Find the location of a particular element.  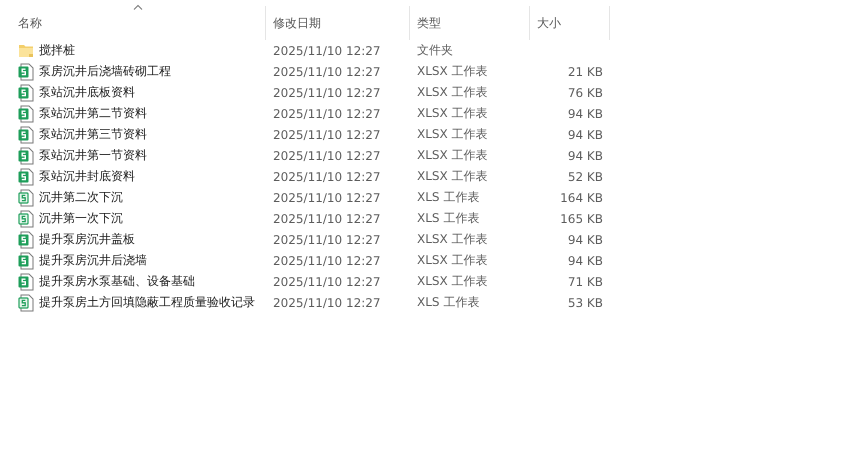

file-name: 搅拌桩 is located at coordinates (57, 50).